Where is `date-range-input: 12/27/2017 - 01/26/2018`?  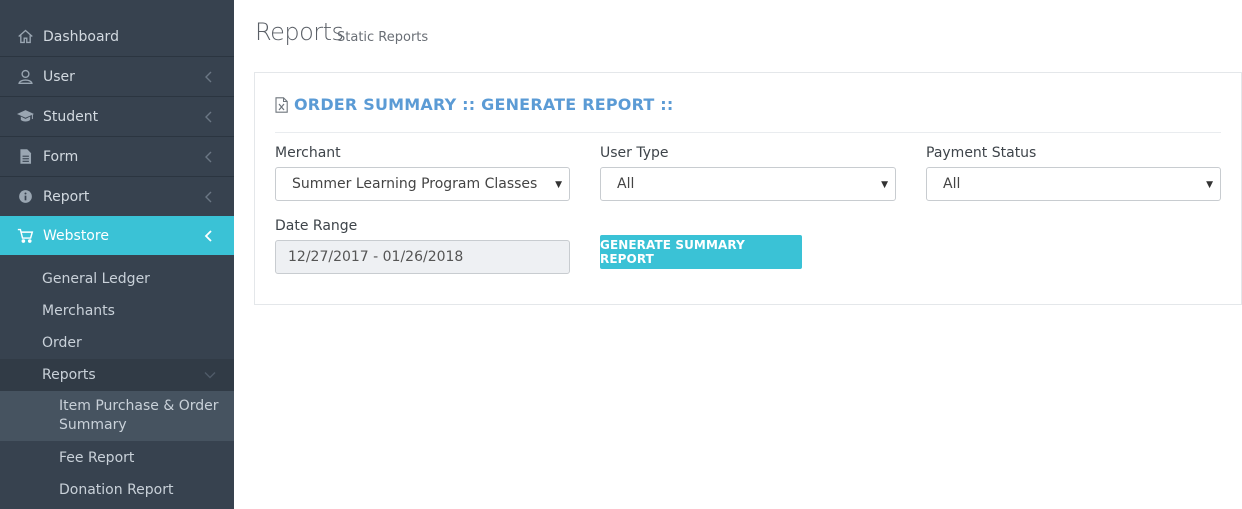 date-range-input: 12/27/2017 - 01/26/2018 is located at coordinates (422, 257).